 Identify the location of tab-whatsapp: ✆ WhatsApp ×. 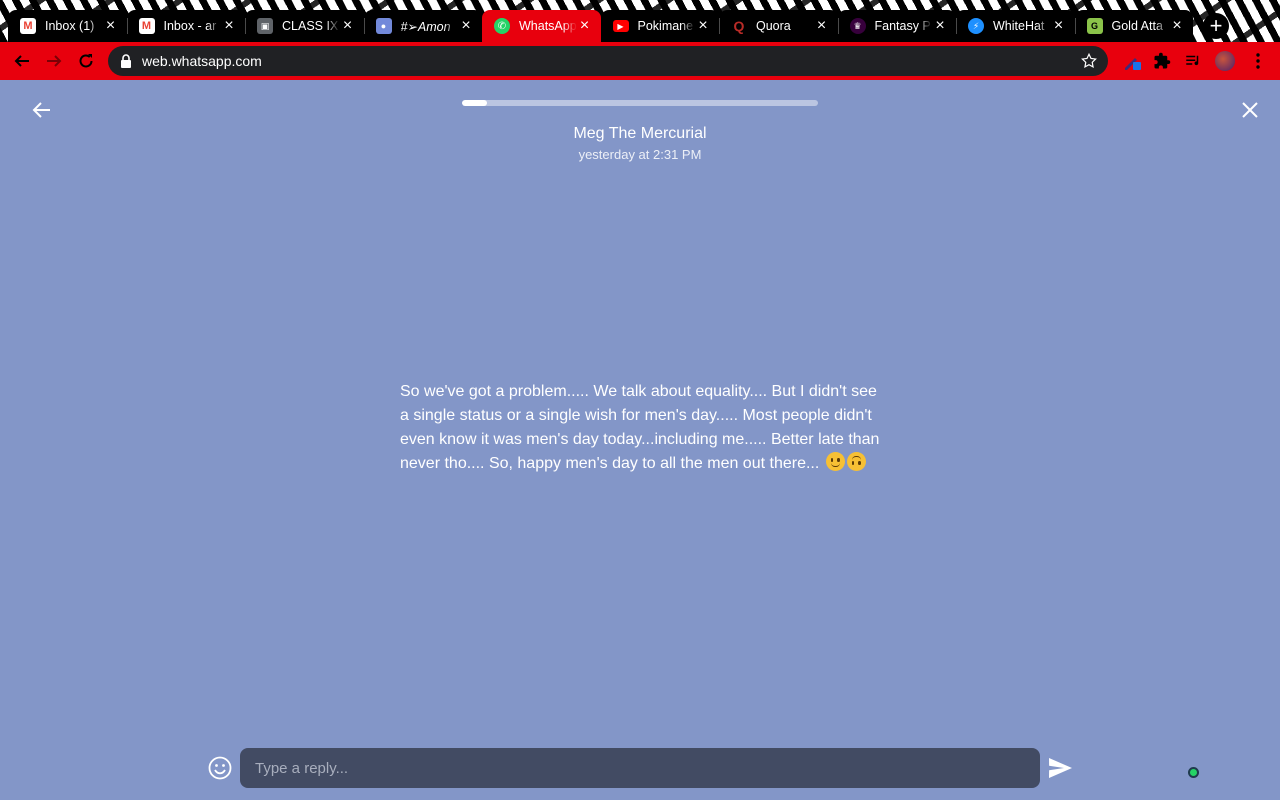
(541, 26).